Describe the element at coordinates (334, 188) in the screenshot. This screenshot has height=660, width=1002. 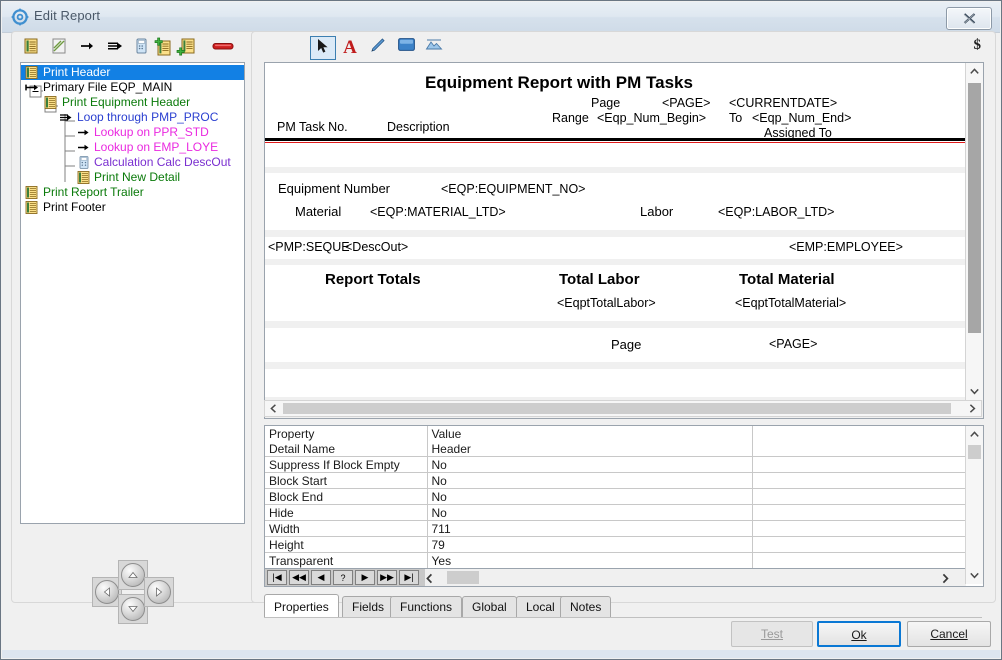
I see `equipment-number-label: Equipment Number` at that location.